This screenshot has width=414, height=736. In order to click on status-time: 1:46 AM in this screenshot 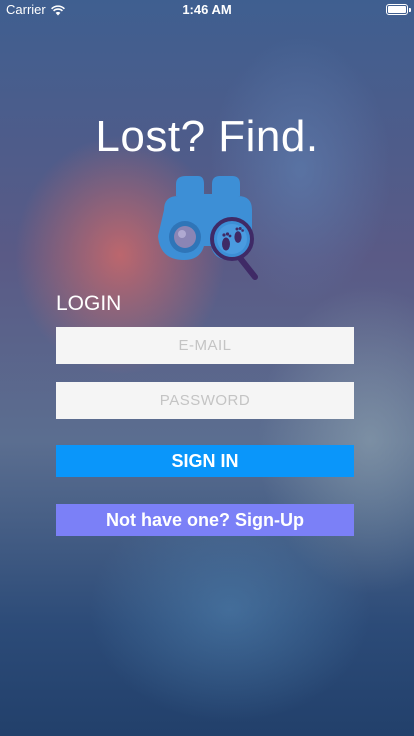, I will do `click(207, 9)`.